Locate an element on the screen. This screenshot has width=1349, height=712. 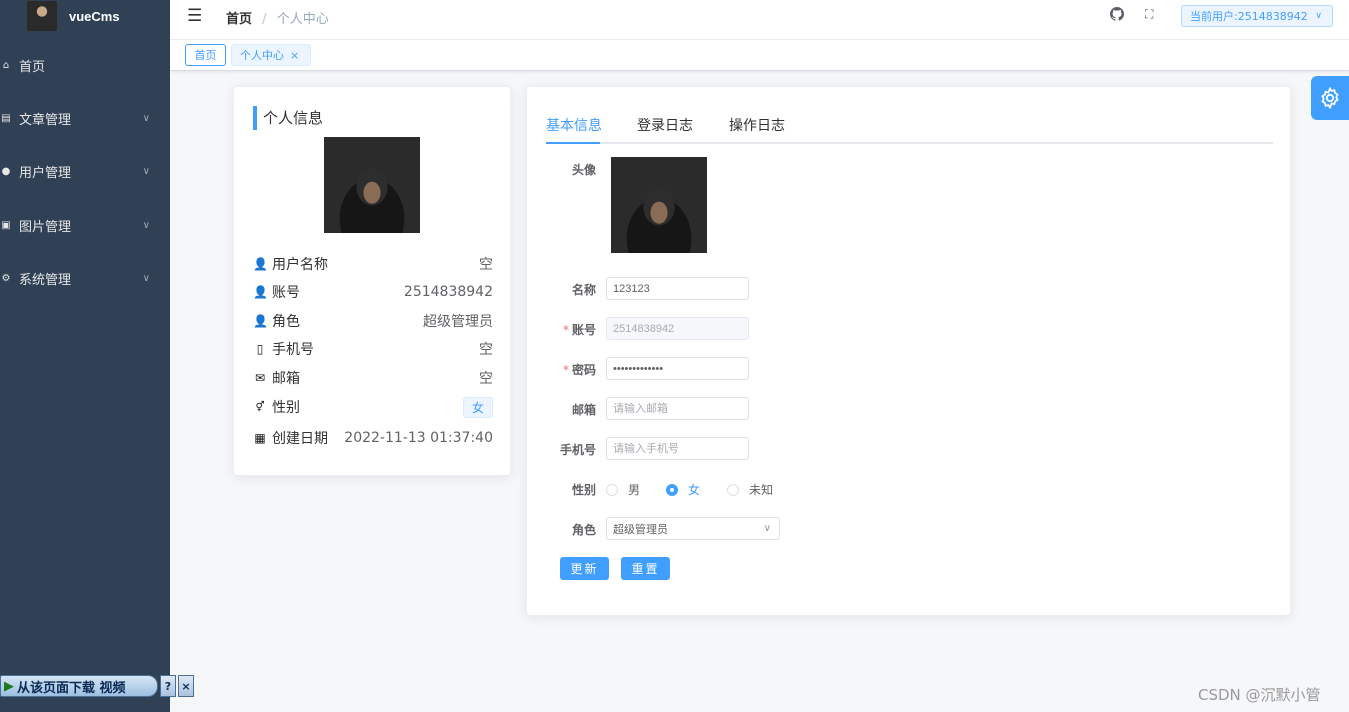
gear-icon: ⚙ is located at coordinates (6, 278).